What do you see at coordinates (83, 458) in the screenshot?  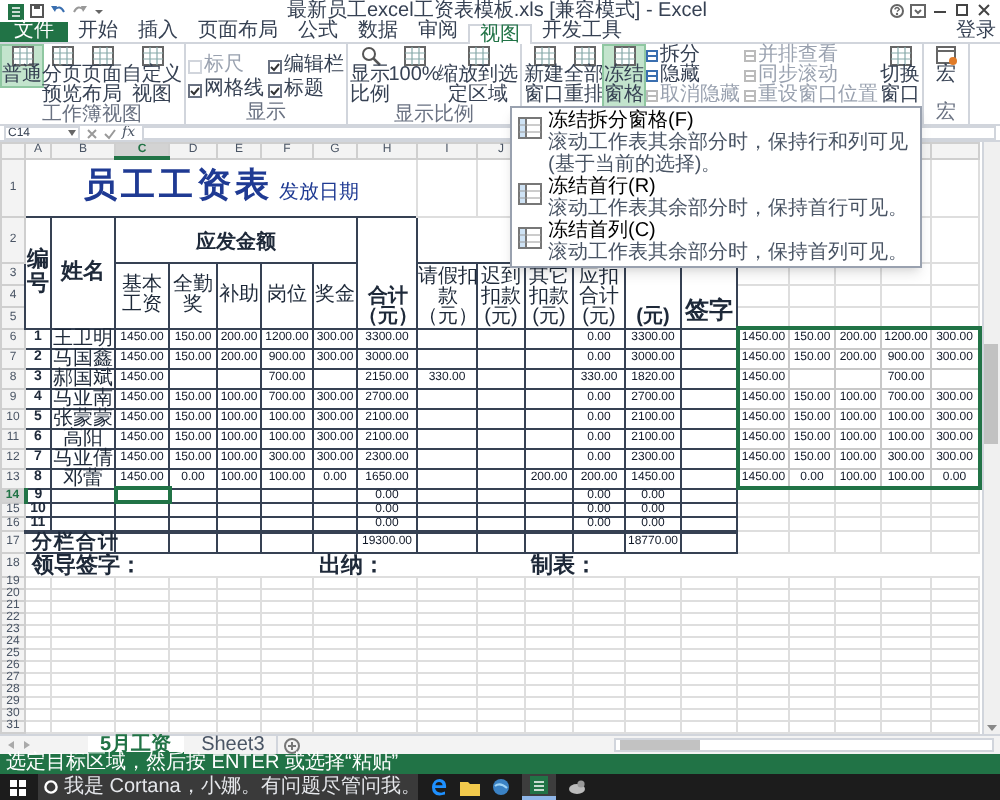 I see `table-cell: 马亚倩` at bounding box center [83, 458].